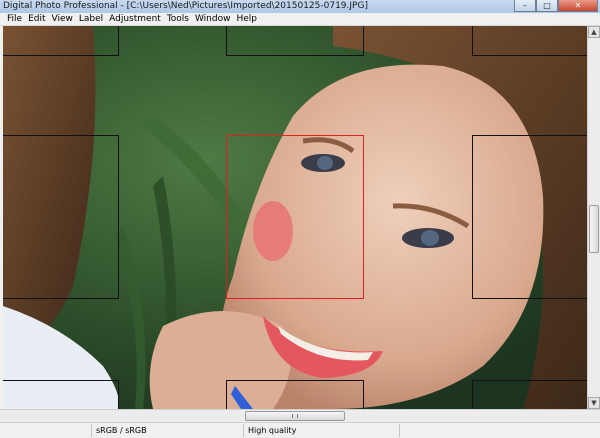 The image size is (600, 438). Describe the element at coordinates (178, 19) in the screenshot. I see `menu-tools: Tools` at that location.